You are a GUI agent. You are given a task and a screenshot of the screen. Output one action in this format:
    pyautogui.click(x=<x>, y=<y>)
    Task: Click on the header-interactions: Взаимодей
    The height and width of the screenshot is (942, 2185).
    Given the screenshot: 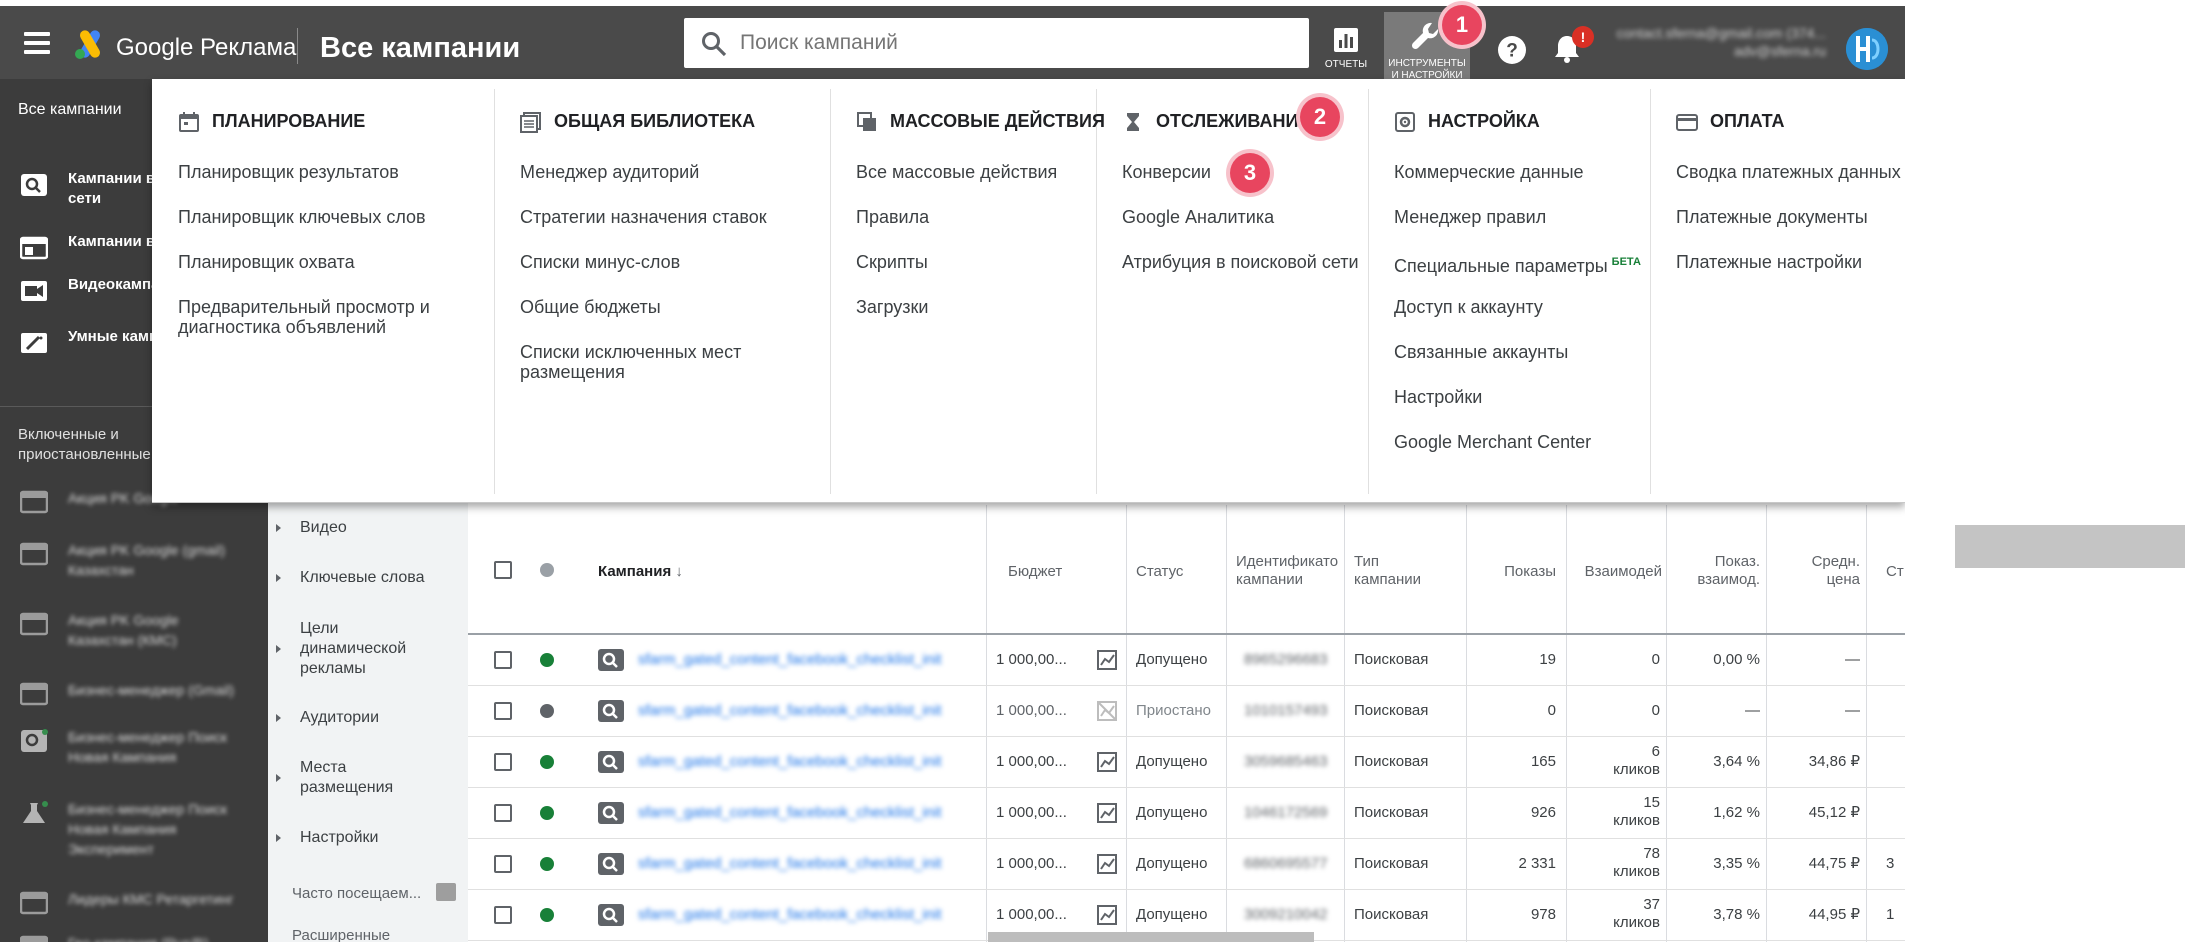 What is the action you would take?
    pyautogui.click(x=1619, y=572)
    